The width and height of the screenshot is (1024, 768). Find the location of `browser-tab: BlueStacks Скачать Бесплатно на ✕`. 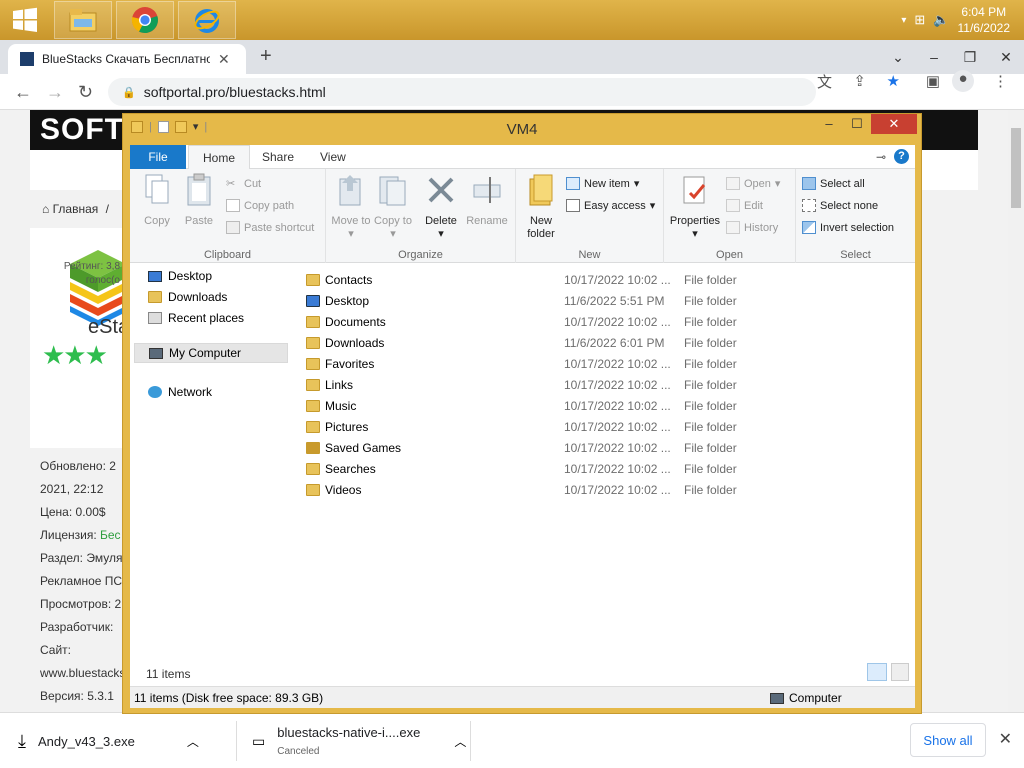

browser-tab: BlueStacks Скачать Бесплатно на ✕ is located at coordinates (127, 59).